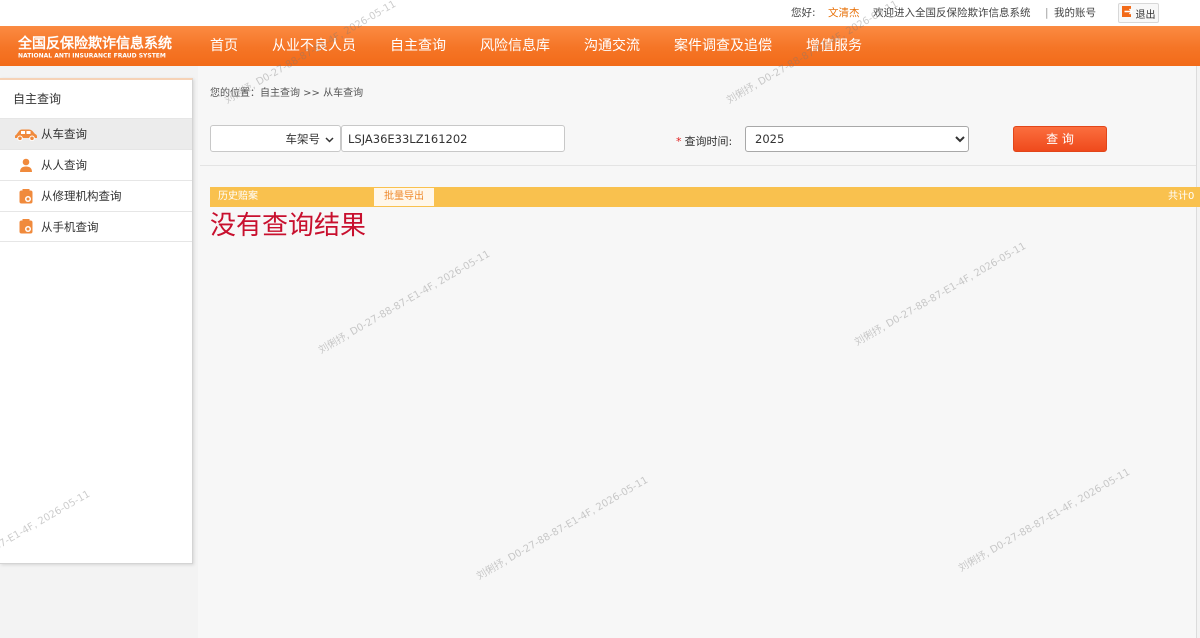  What do you see at coordinates (287, 93) in the screenshot?
I see `breadcrumb: 您的位置：自主查询 >> 从车查询` at bounding box center [287, 93].